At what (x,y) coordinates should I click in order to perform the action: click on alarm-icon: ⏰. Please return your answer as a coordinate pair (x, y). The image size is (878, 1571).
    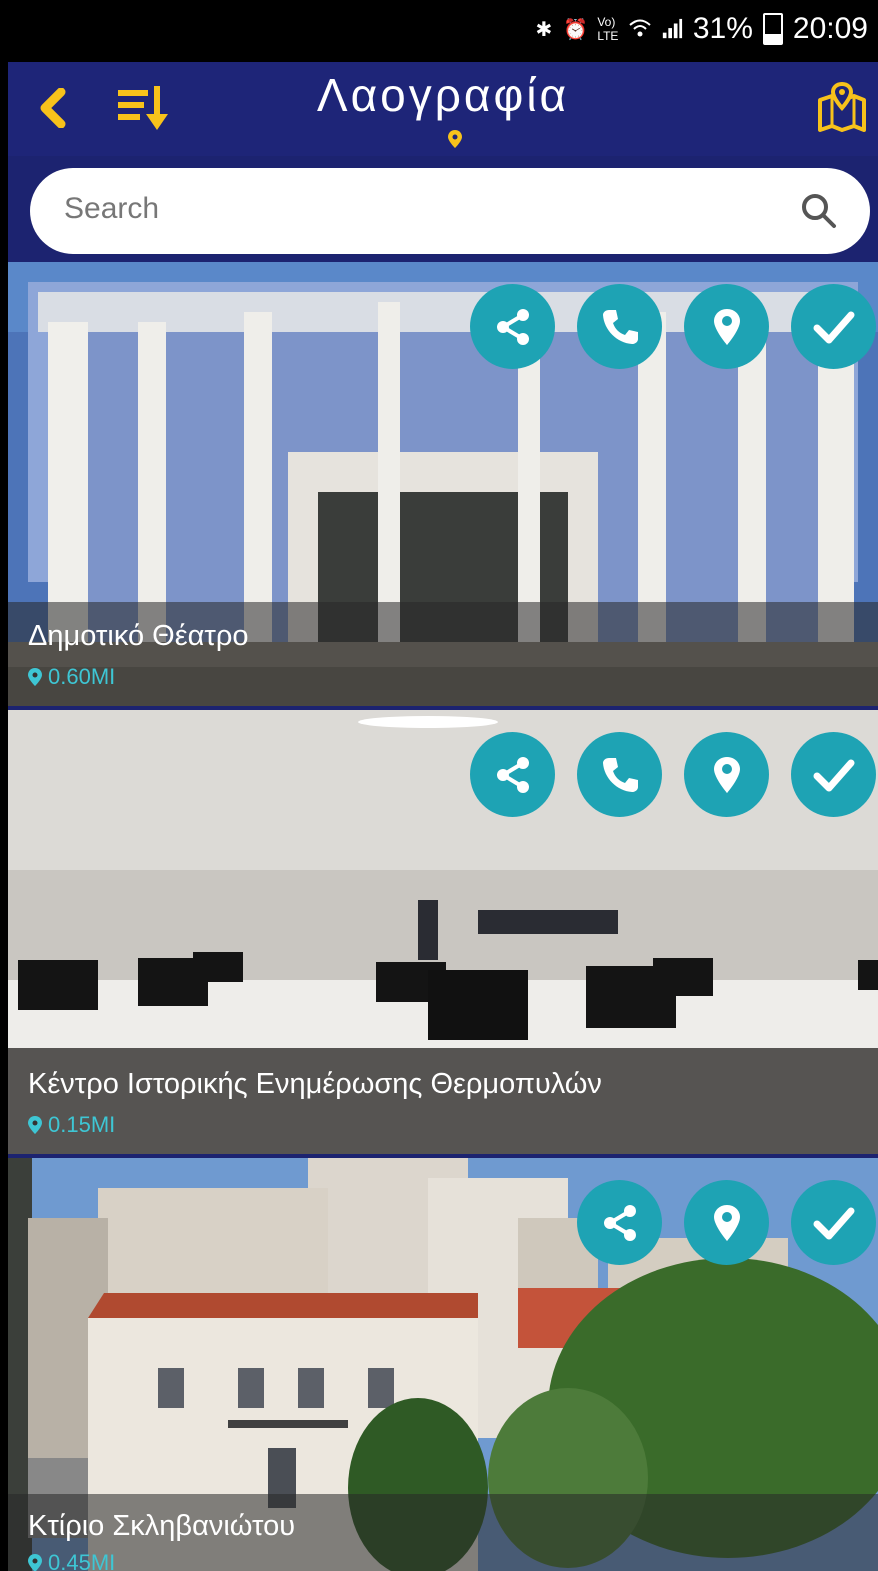
    Looking at the image, I should click on (576, 29).